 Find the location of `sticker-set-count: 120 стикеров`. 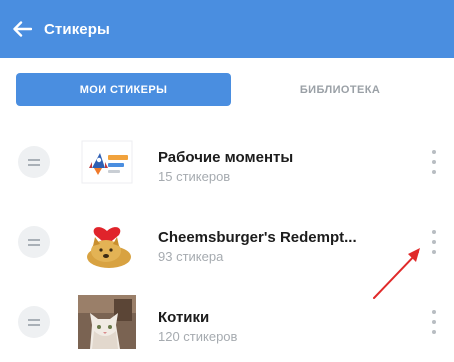

sticker-set-count: 120 стикеров is located at coordinates (198, 336).